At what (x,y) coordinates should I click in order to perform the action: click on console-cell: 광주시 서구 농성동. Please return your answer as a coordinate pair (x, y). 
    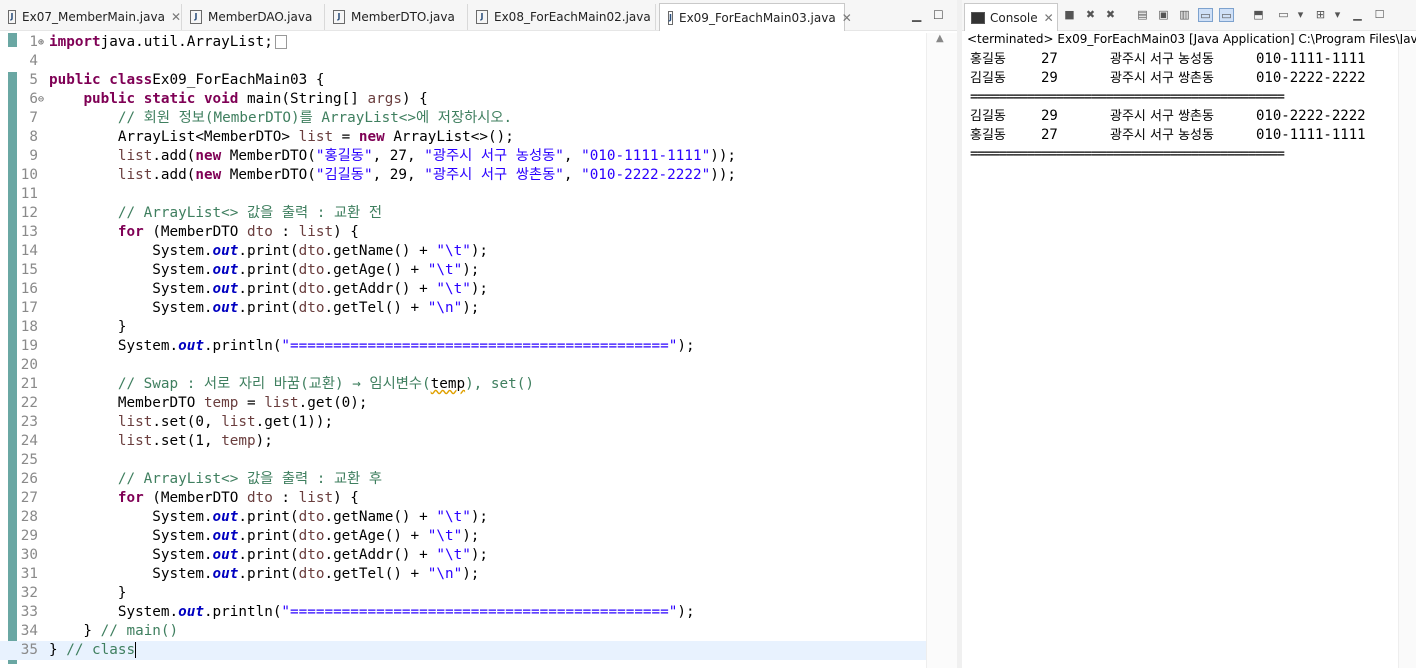
    Looking at the image, I should click on (1162, 135).